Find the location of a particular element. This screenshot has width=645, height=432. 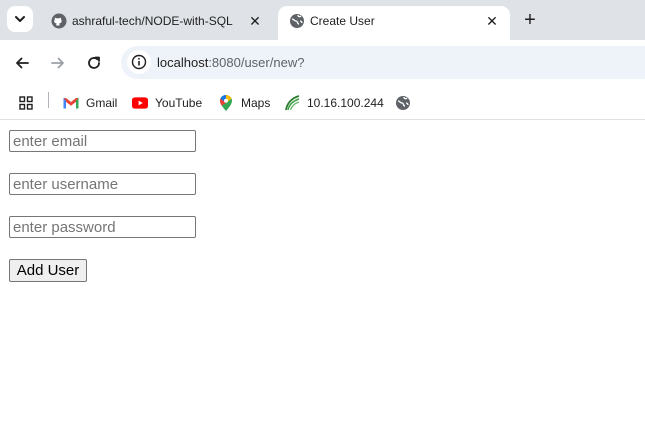

tab-create-user: Create User ✕ is located at coordinates (394, 23).